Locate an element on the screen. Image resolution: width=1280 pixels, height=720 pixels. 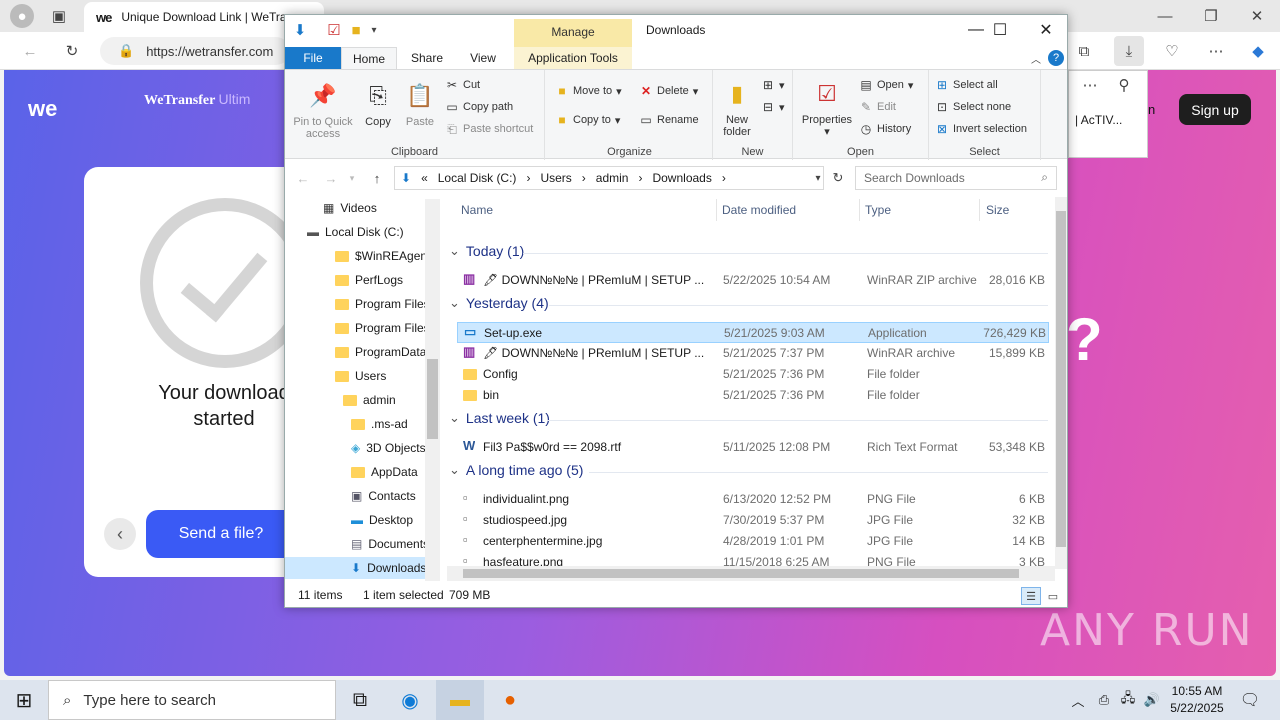
group-header: ⌄ Yesterday (4) is located at coordinates (499, 303).